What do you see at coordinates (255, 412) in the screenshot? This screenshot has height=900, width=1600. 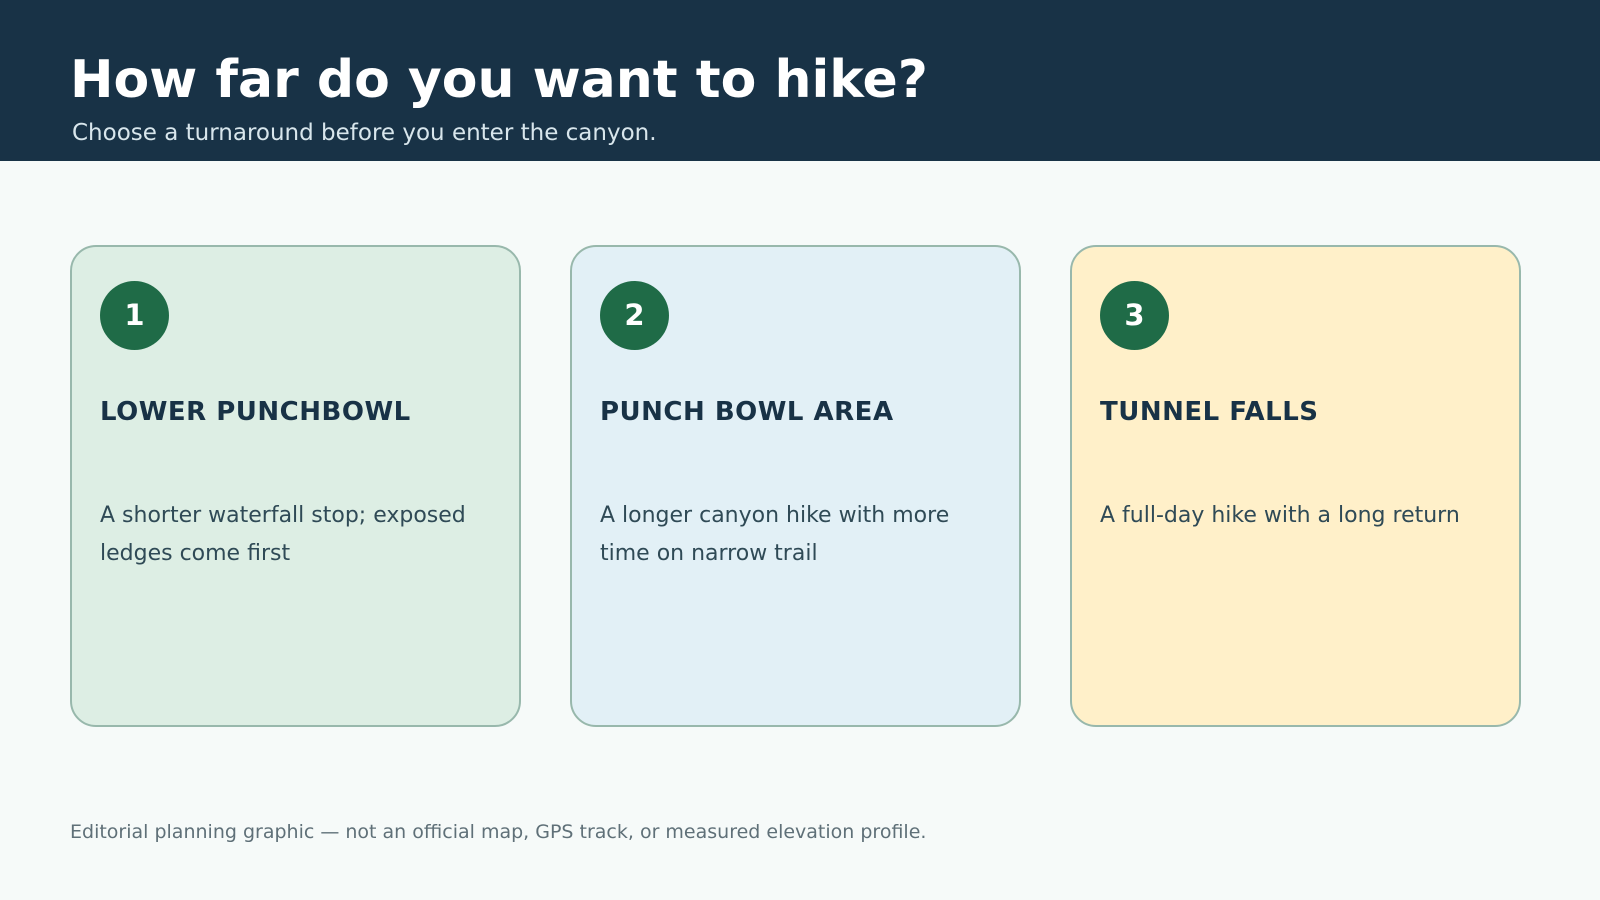 I see `option-title: LOWER PUNCHBOWL` at bounding box center [255, 412].